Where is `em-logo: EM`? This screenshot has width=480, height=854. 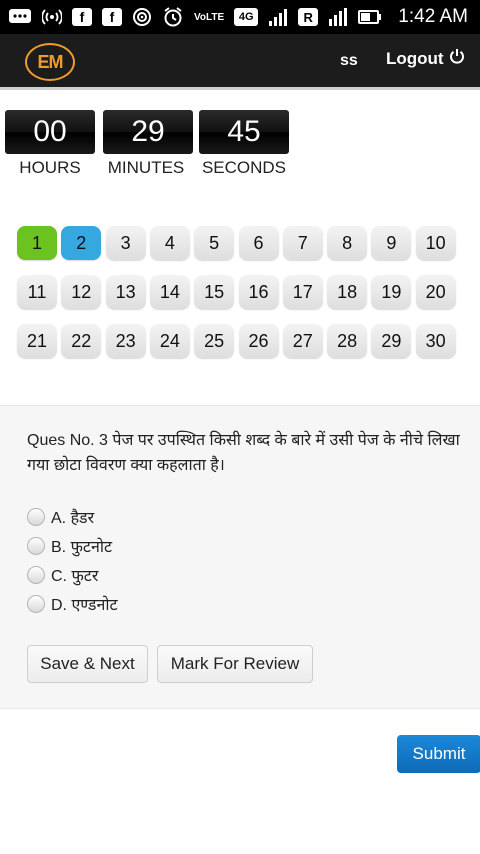 em-logo: EM is located at coordinates (50, 62).